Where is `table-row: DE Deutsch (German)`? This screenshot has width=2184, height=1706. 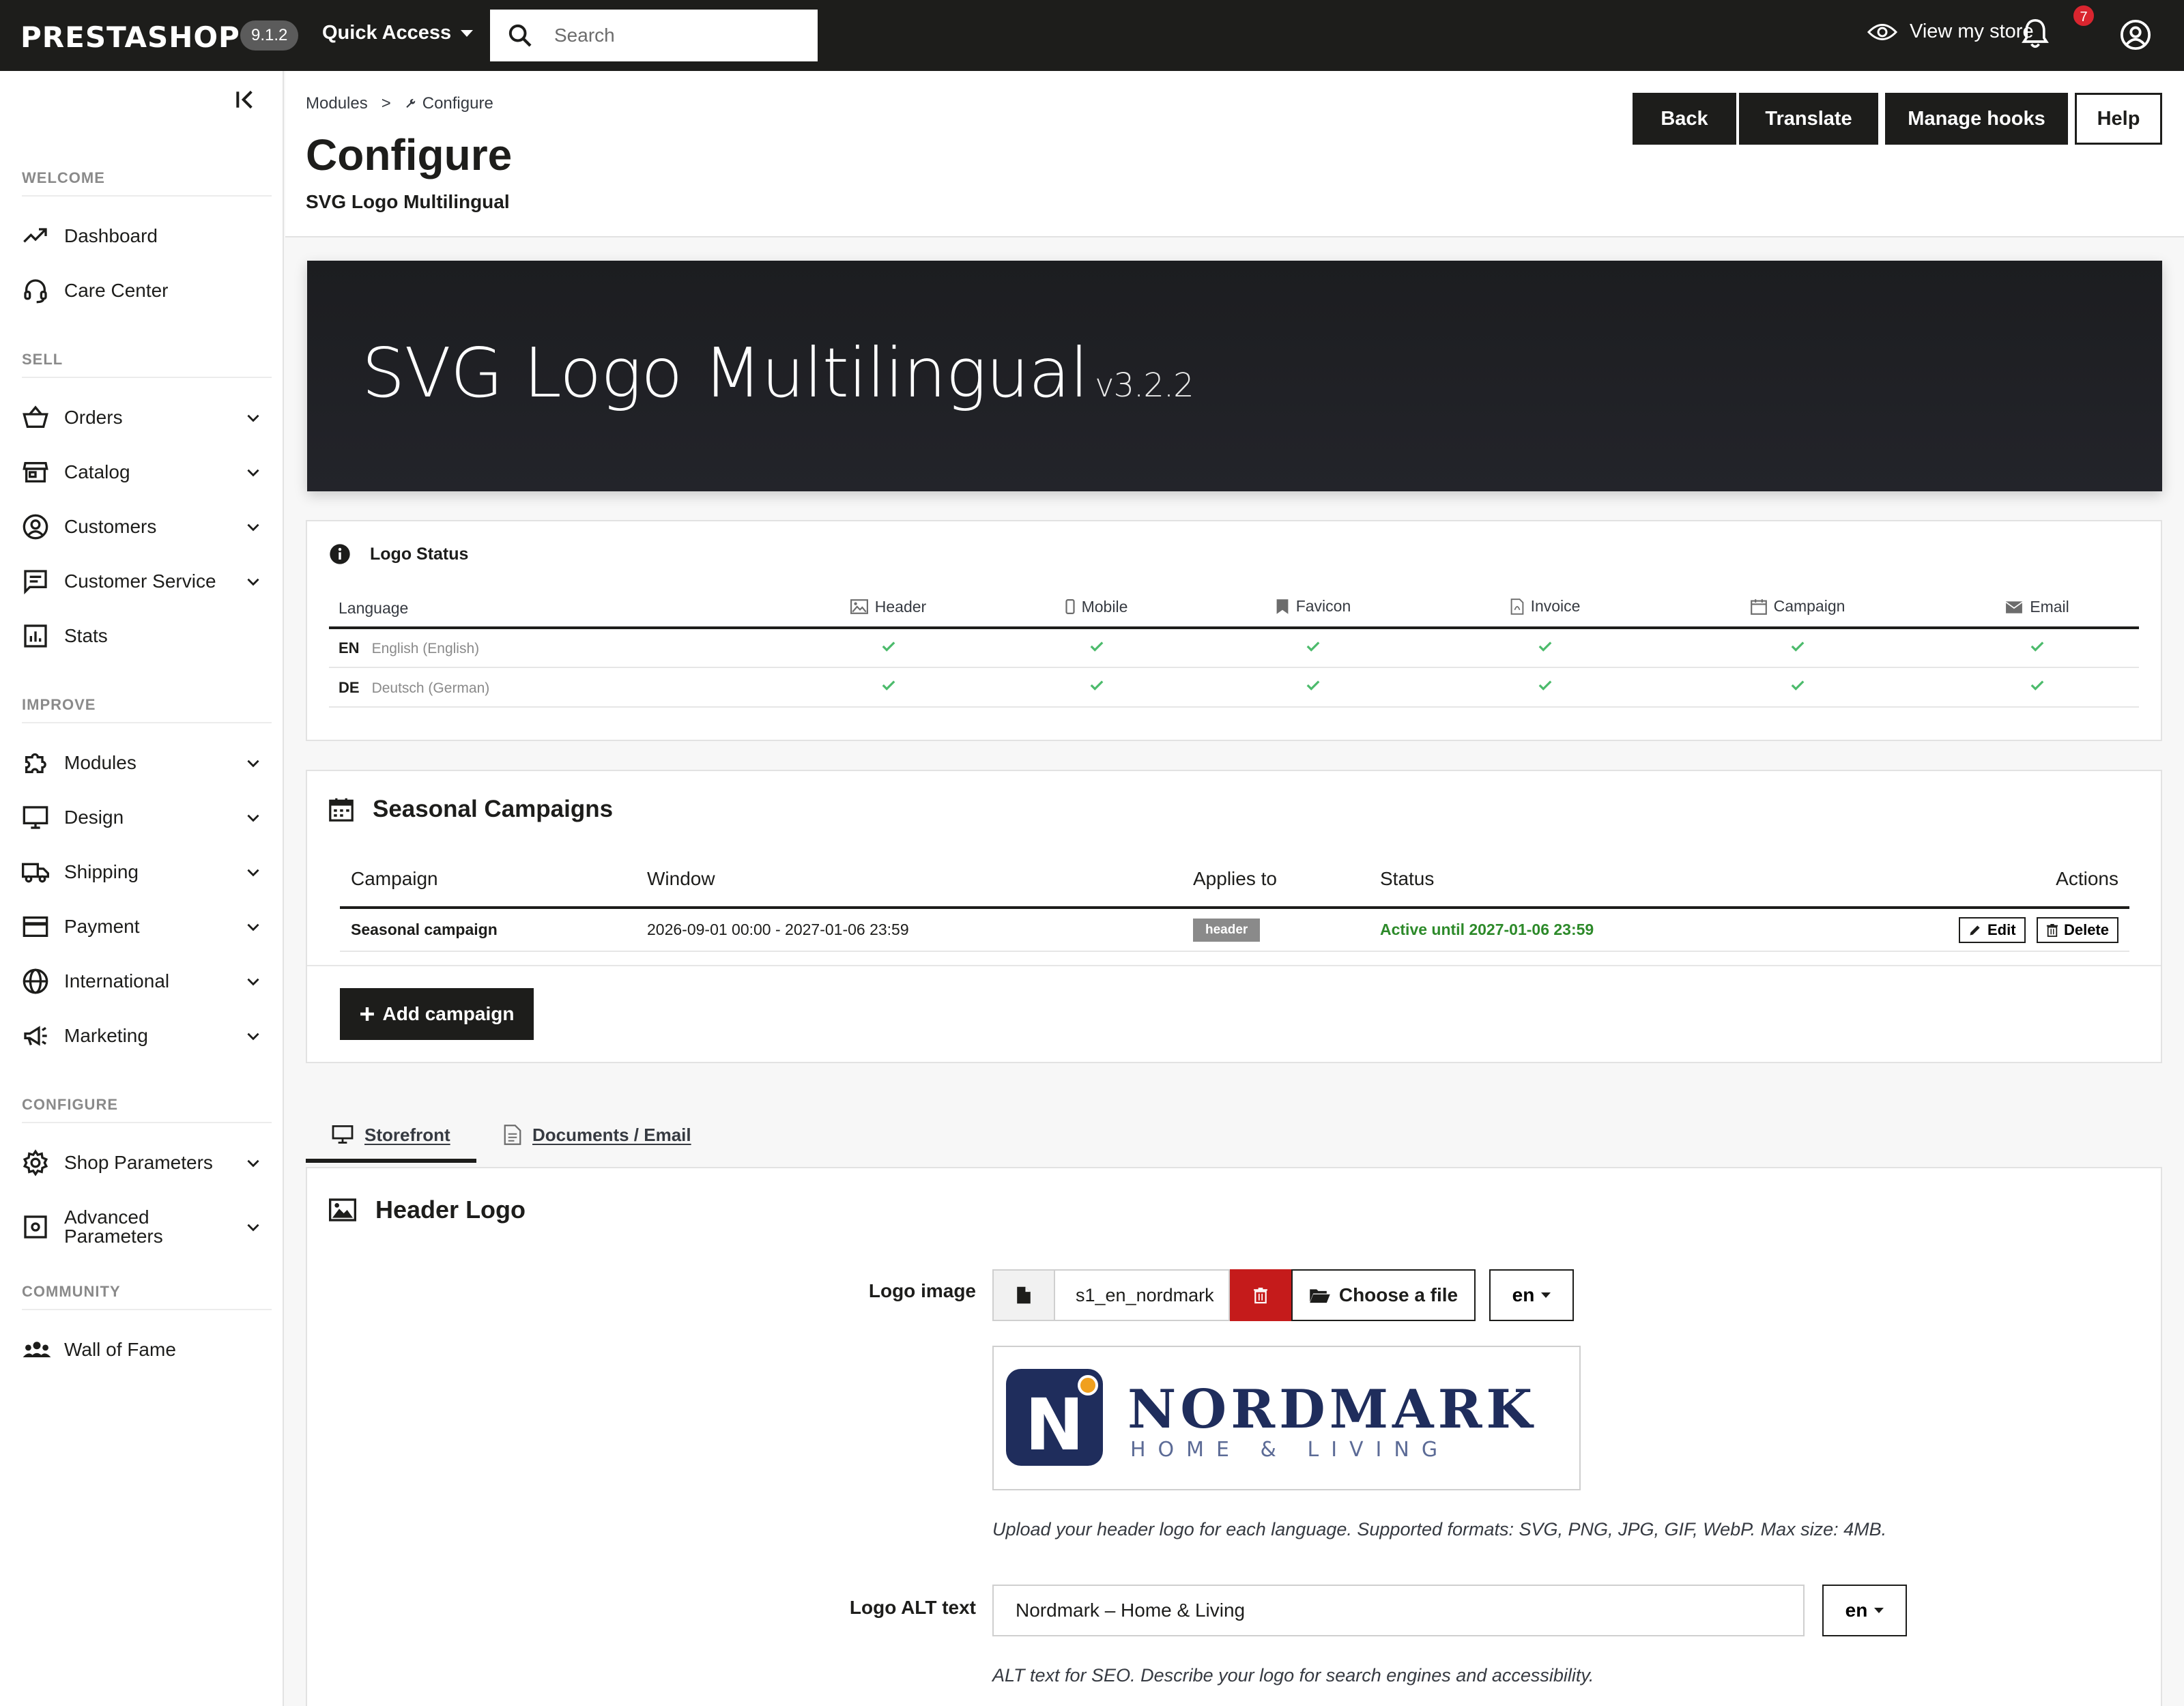
table-row: DE Deutsch (German) is located at coordinates (1234, 688).